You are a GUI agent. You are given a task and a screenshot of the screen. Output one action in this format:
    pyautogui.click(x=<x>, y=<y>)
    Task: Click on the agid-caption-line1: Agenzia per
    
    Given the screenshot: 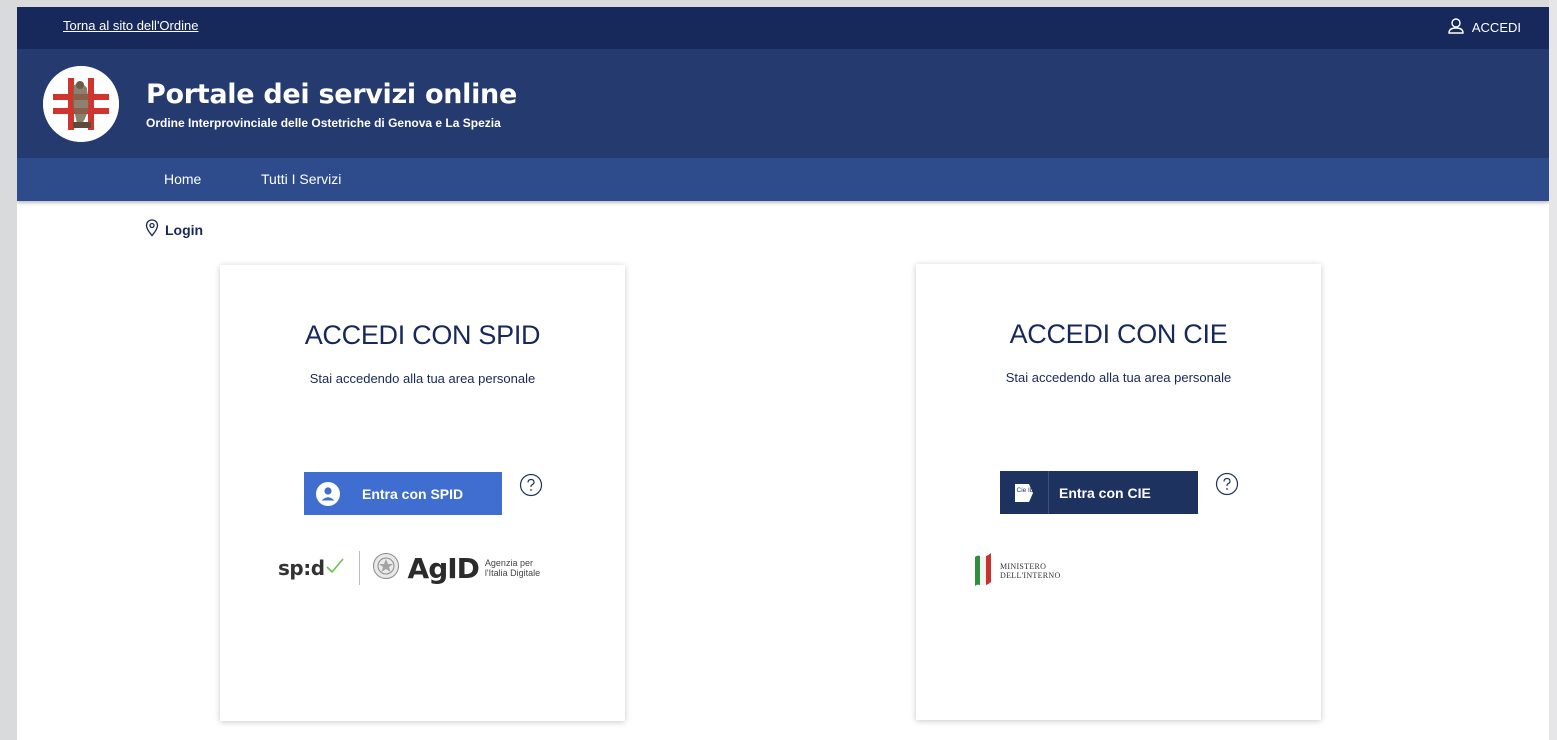 What is the action you would take?
    pyautogui.click(x=508, y=563)
    